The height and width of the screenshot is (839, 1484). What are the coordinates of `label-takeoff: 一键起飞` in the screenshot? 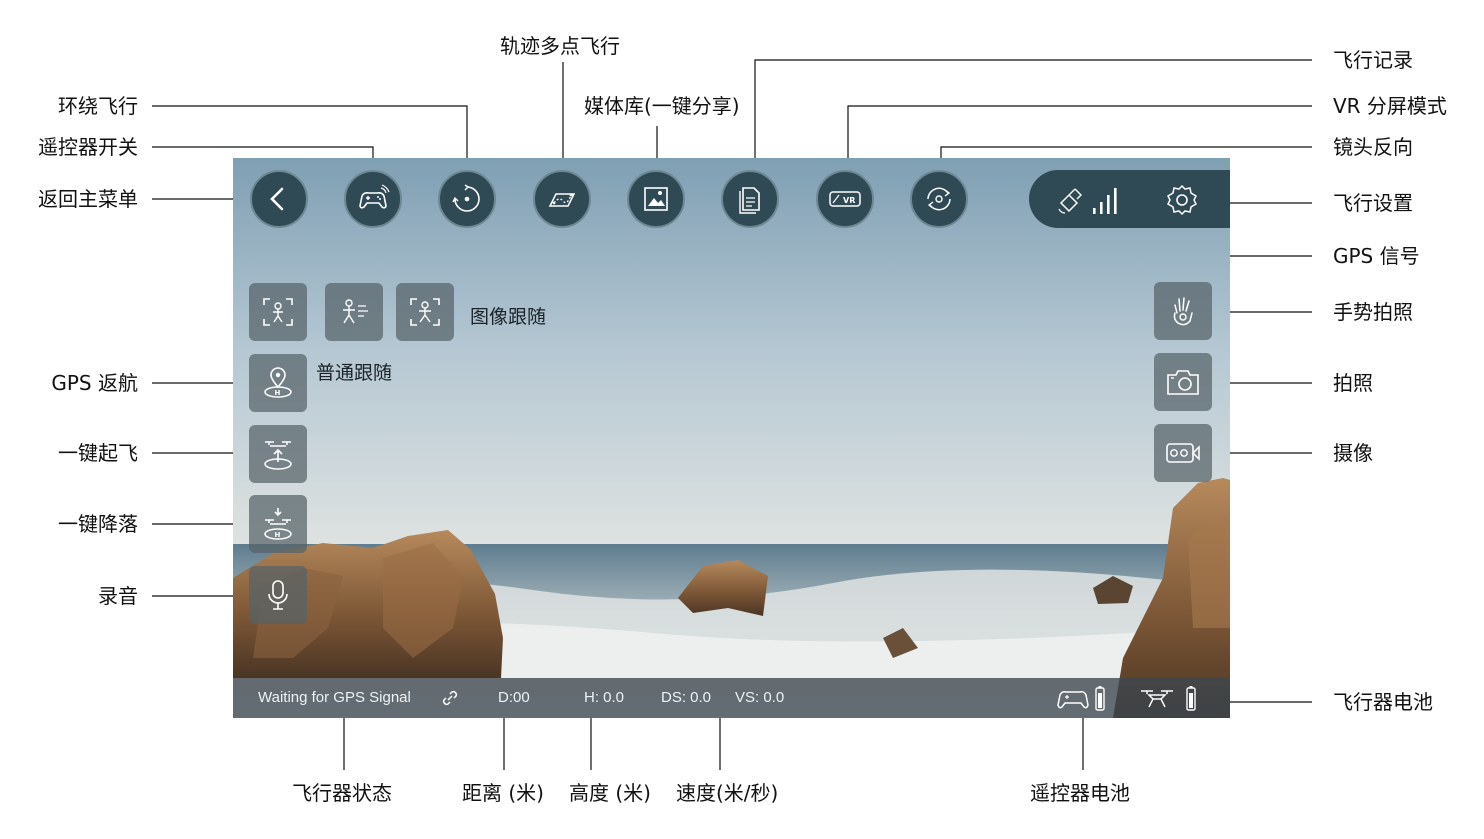 It's located at (98, 453).